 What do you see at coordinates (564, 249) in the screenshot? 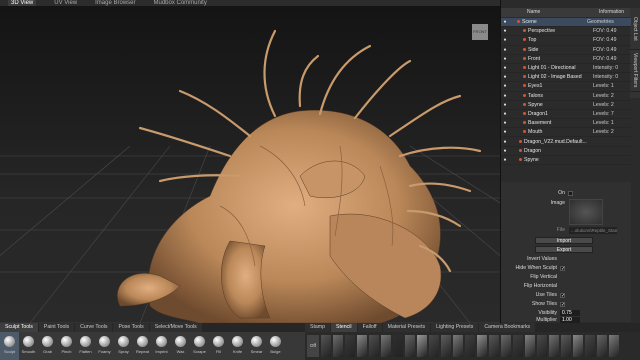
I see `export-button: Export` at bounding box center [564, 249].